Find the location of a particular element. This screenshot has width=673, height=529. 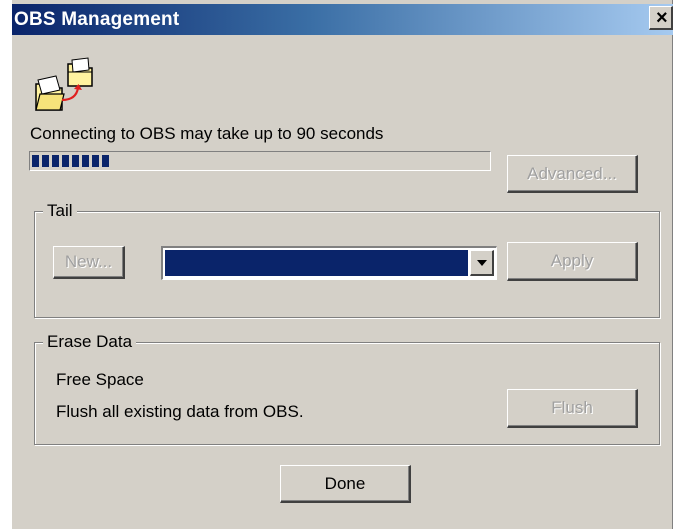

done-button: Done is located at coordinates (345, 484).